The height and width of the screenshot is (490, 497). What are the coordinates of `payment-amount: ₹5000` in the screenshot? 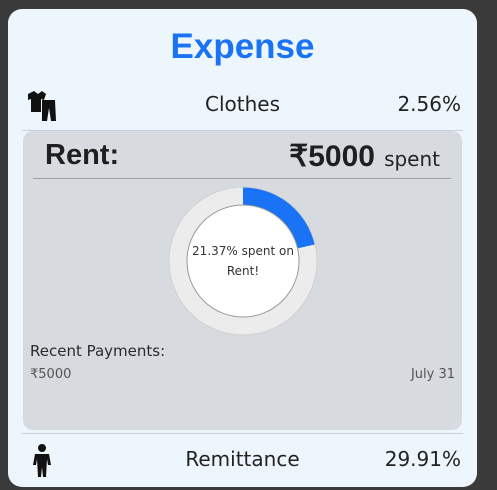 It's located at (51, 374).